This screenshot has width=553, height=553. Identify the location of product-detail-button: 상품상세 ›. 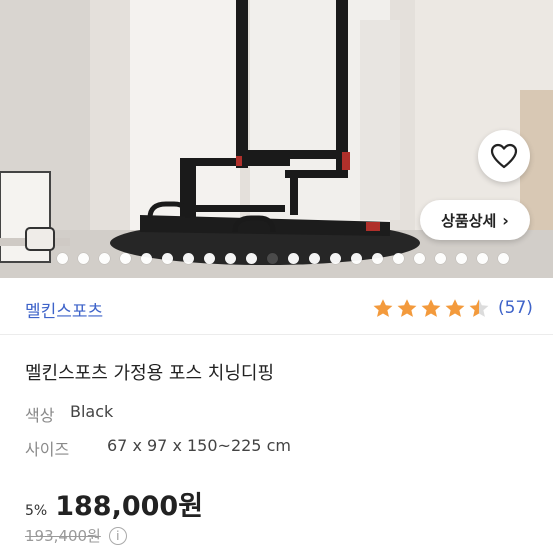
(475, 220).